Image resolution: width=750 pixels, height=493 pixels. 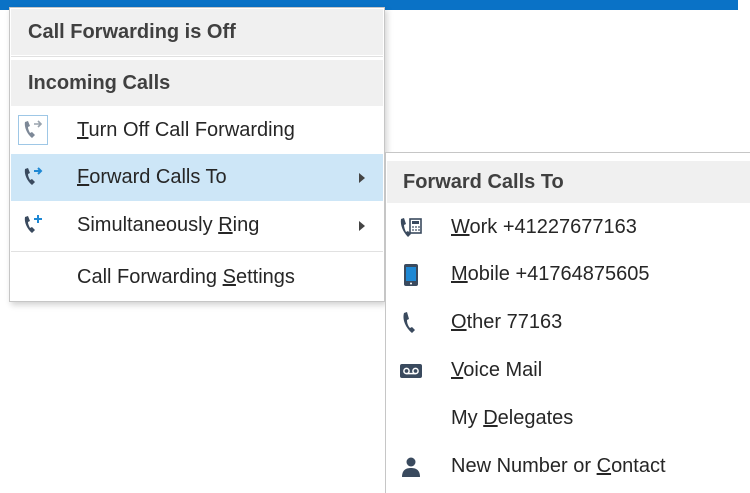 I want to click on forward-to-work-label: Work +41227677163, so click(x=544, y=227).